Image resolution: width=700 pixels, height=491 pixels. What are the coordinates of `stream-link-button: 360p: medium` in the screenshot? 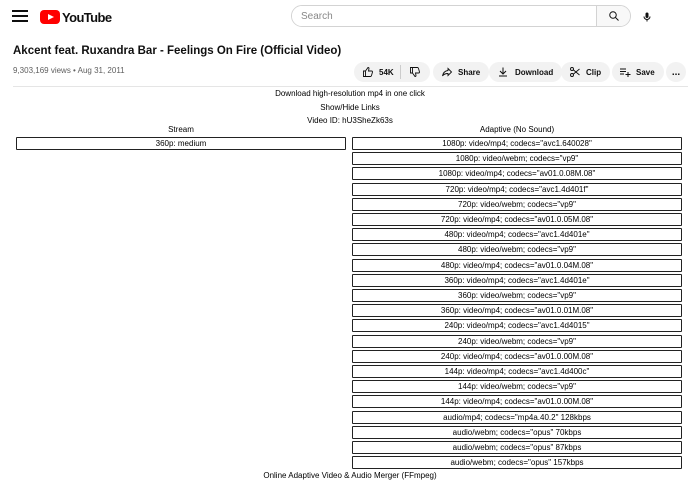 It's located at (181, 143).